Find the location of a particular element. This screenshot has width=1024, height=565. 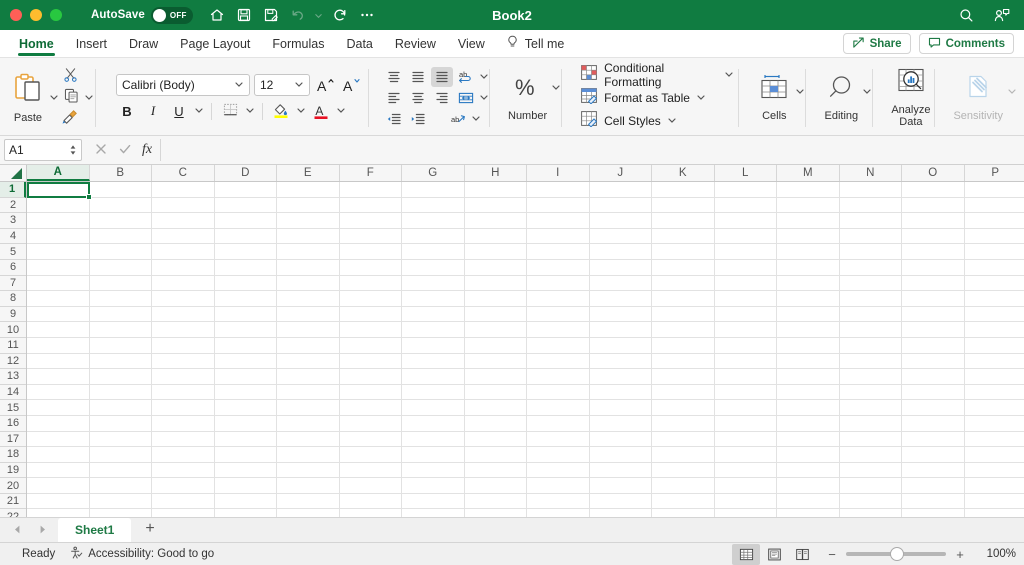

cell-K18 is located at coordinates (683, 455).